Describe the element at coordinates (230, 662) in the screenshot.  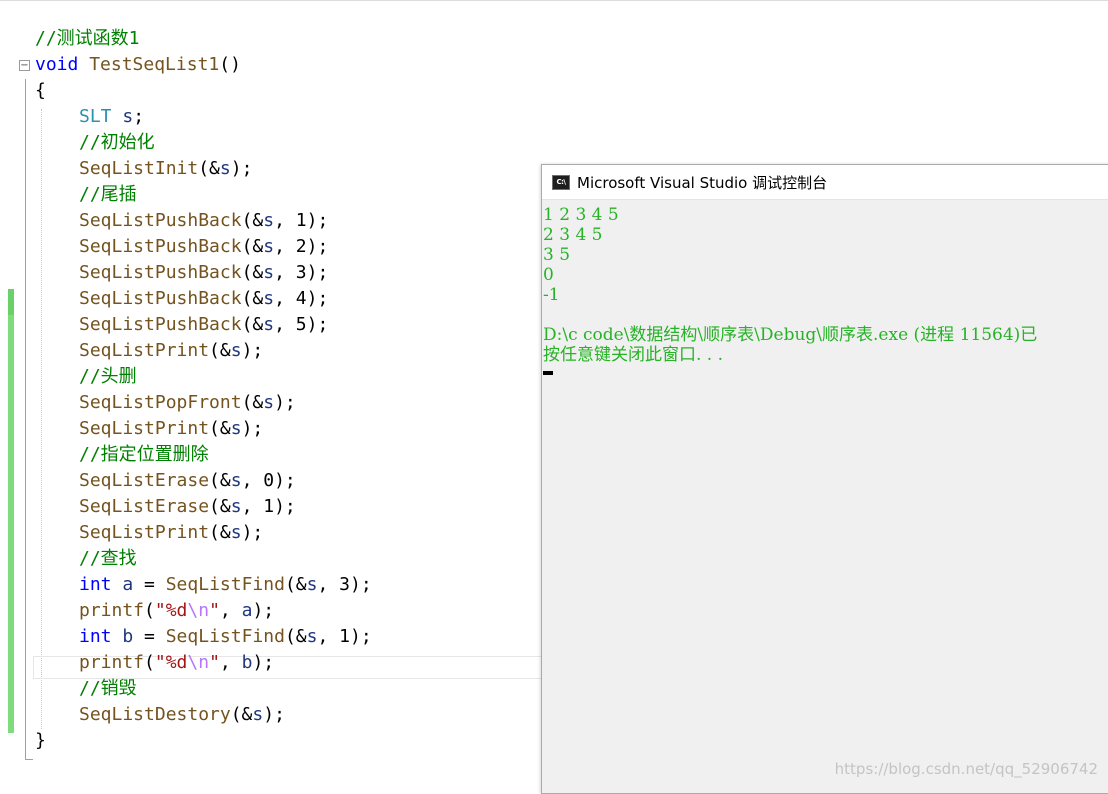
I see `code-token: ,` at that location.